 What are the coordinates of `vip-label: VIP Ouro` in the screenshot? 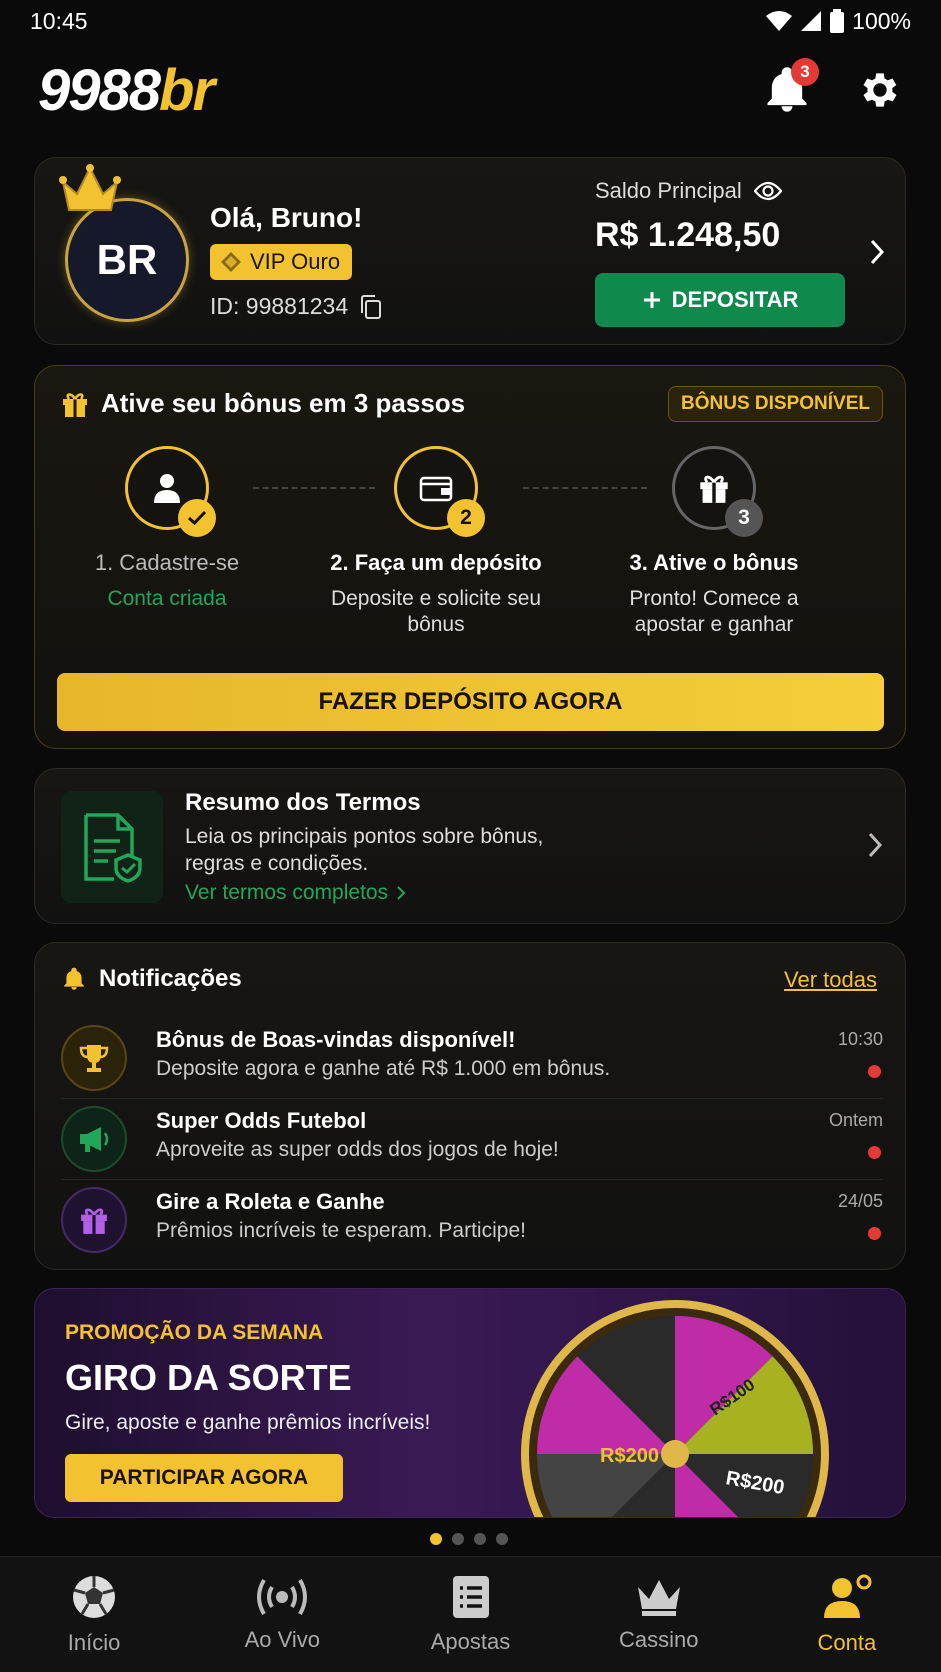 It's located at (295, 261).